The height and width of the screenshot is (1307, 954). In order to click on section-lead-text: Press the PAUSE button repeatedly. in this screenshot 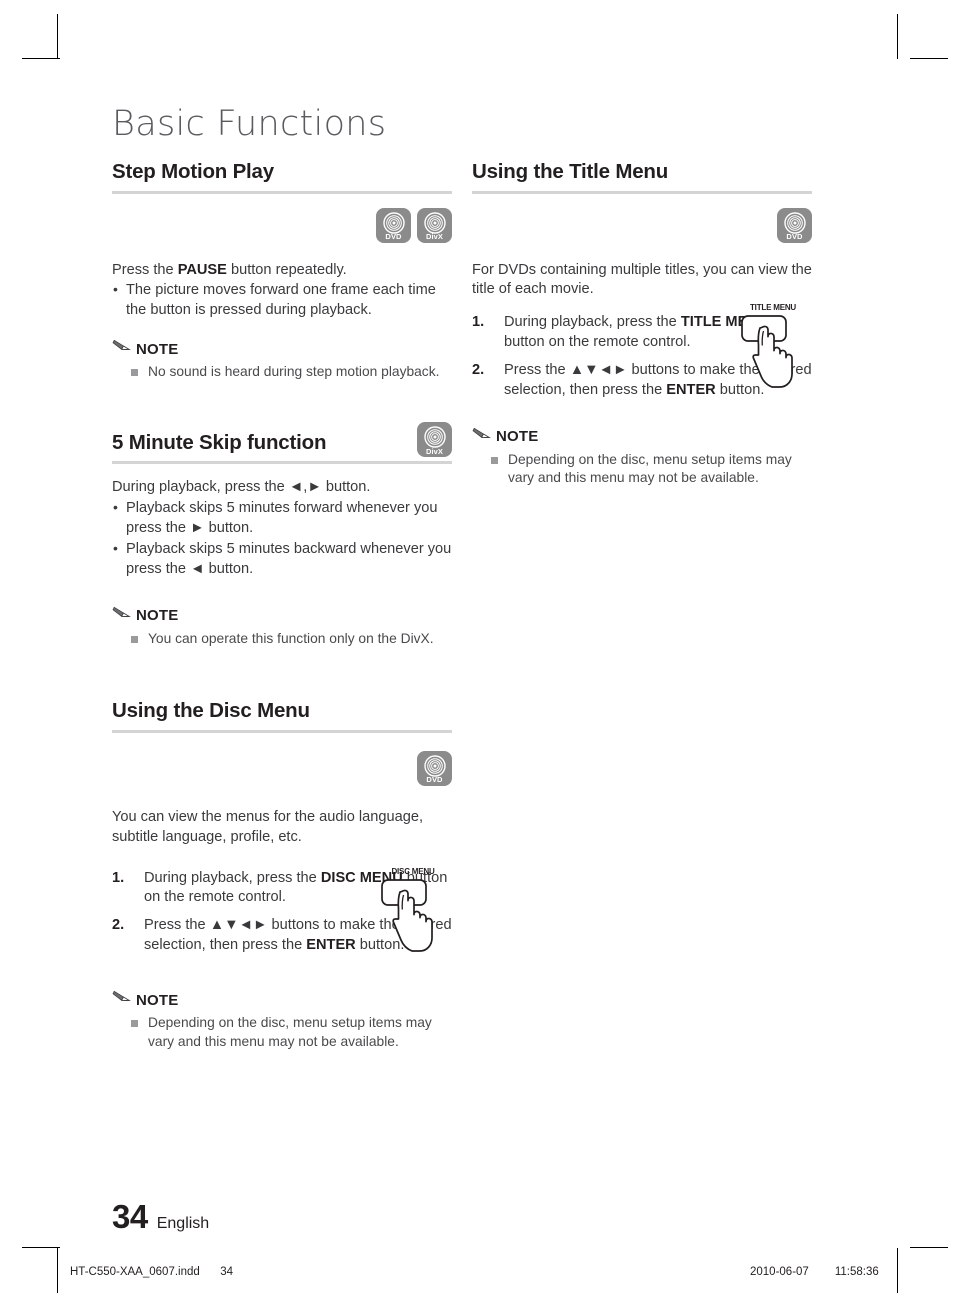, I will do `click(229, 269)`.